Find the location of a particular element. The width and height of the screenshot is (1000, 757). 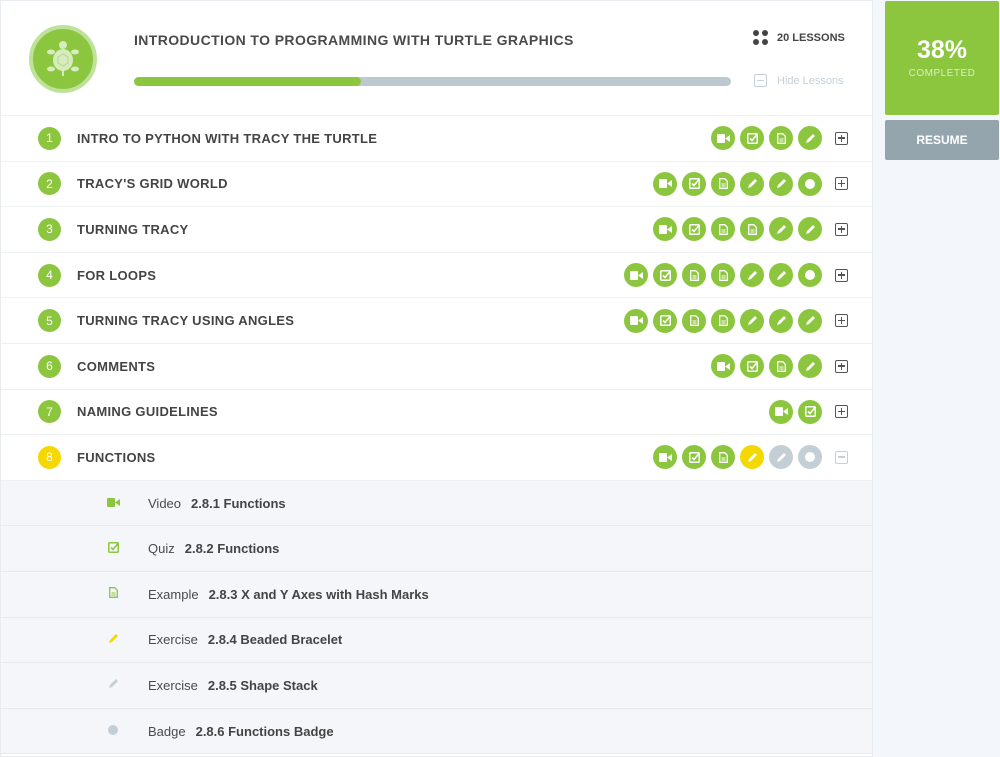

grid-dots-icon is located at coordinates (760, 37).